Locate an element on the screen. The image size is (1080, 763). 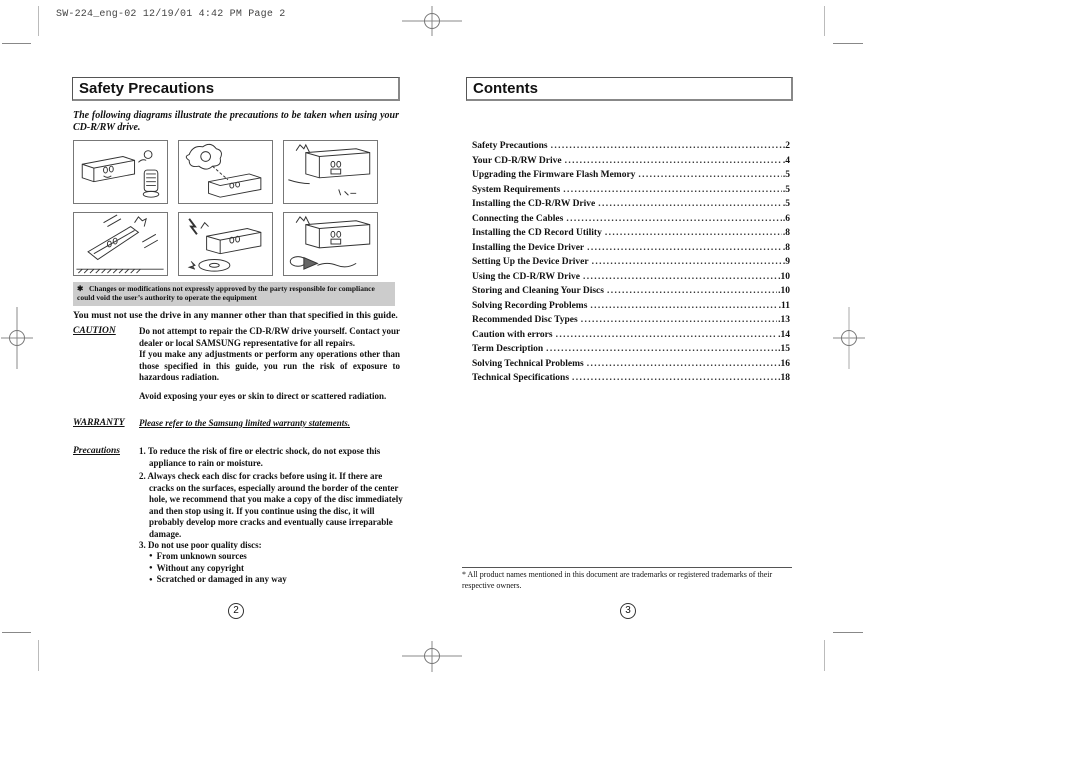
list-item: Without any copyright is located at coordinates (269, 569).